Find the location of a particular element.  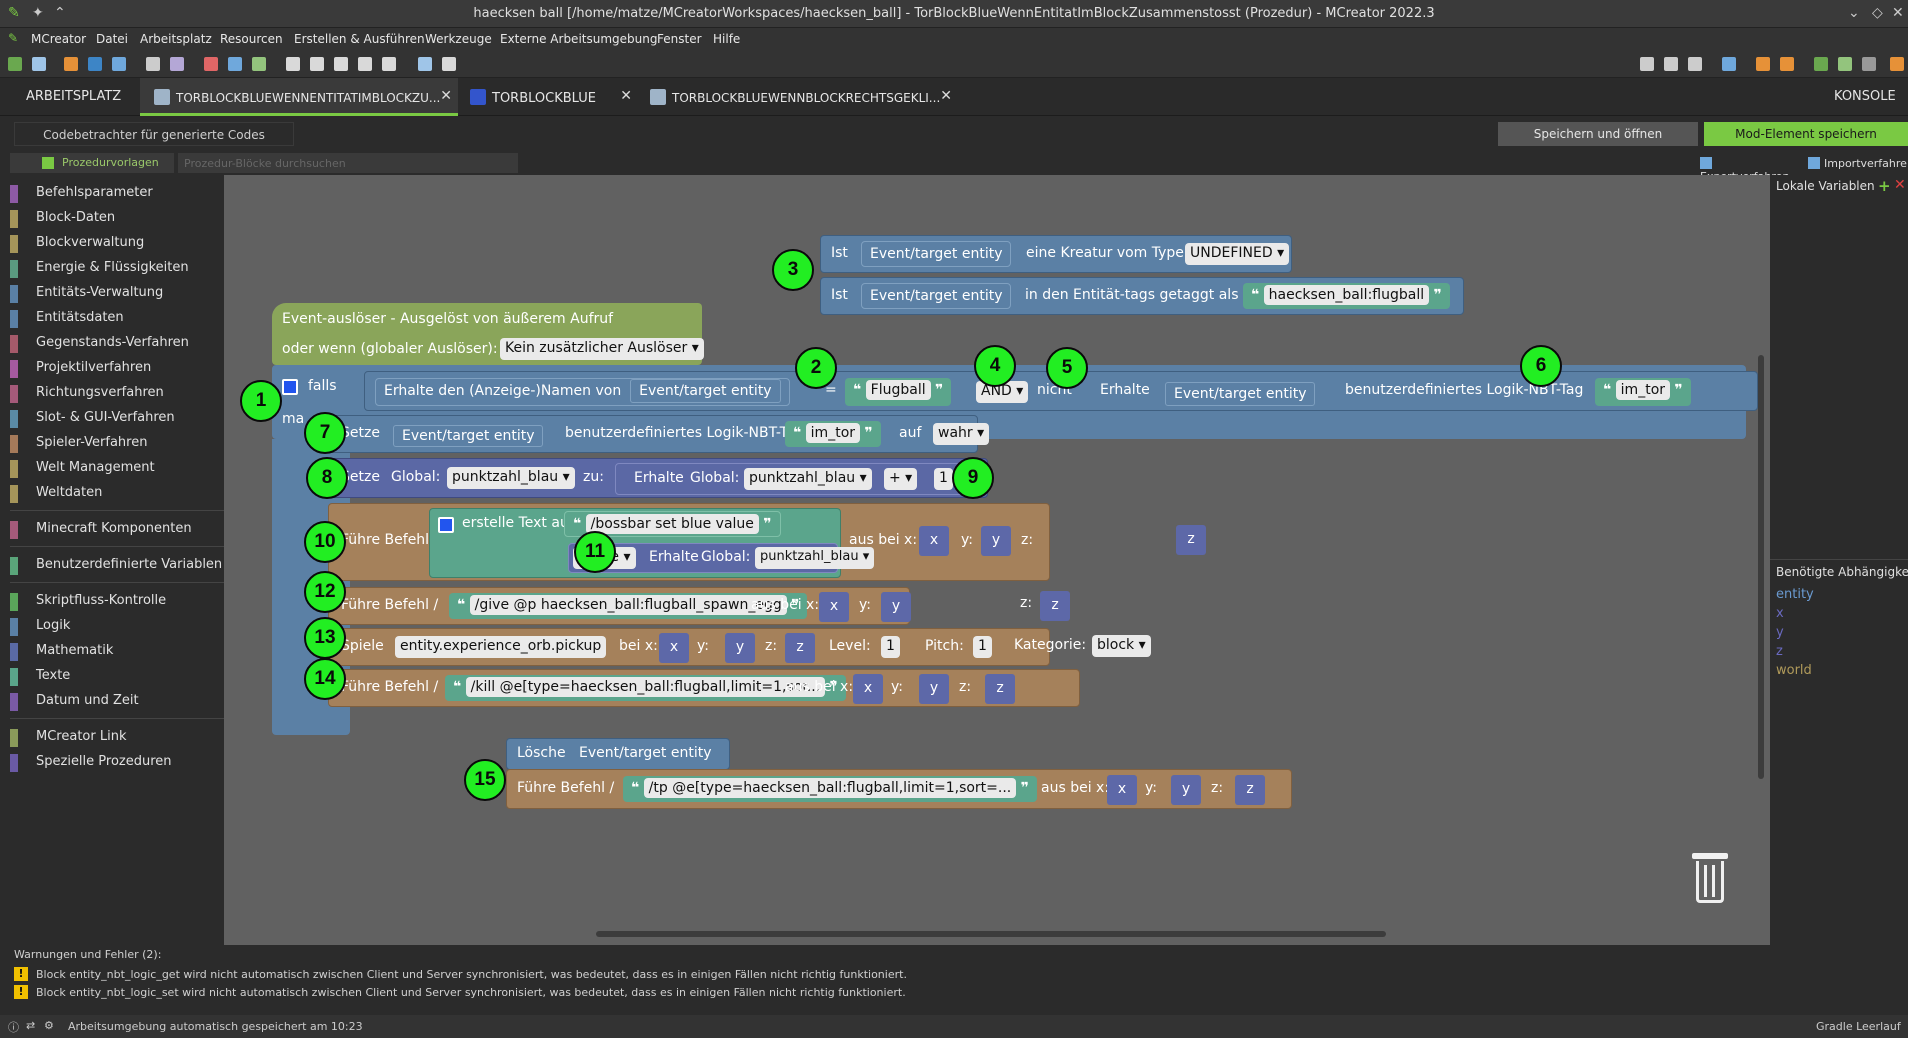

stop-icon is located at coordinates (1869, 64).